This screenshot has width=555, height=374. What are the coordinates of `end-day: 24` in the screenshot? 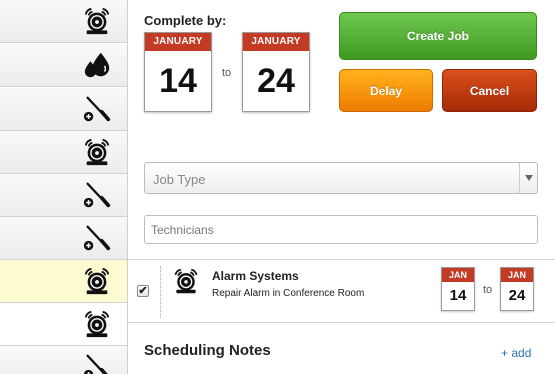 It's located at (276, 81).